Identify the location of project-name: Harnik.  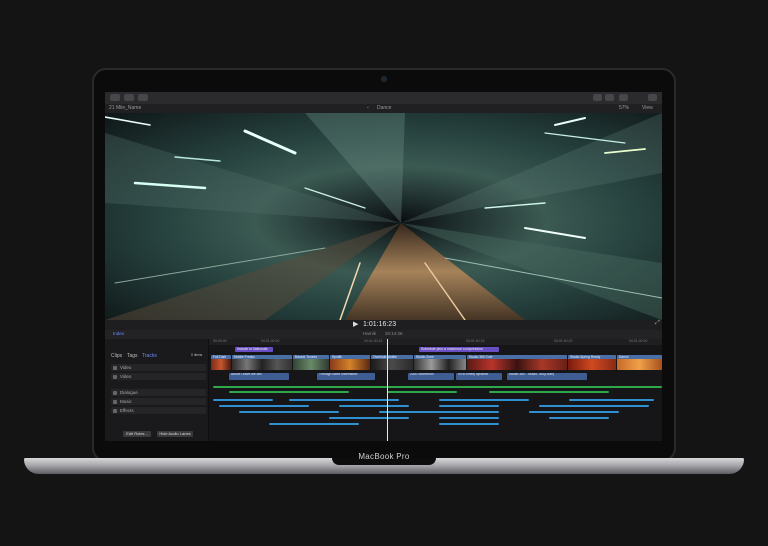
(370, 333).